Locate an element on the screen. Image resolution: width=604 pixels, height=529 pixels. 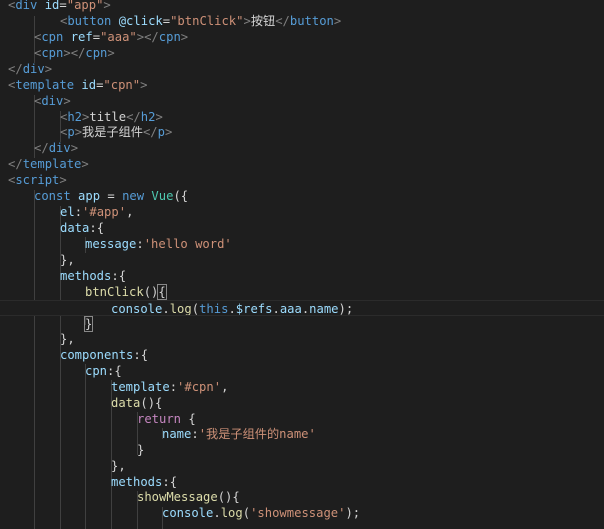
code-line: btnClick(){ is located at coordinates (302, 292).